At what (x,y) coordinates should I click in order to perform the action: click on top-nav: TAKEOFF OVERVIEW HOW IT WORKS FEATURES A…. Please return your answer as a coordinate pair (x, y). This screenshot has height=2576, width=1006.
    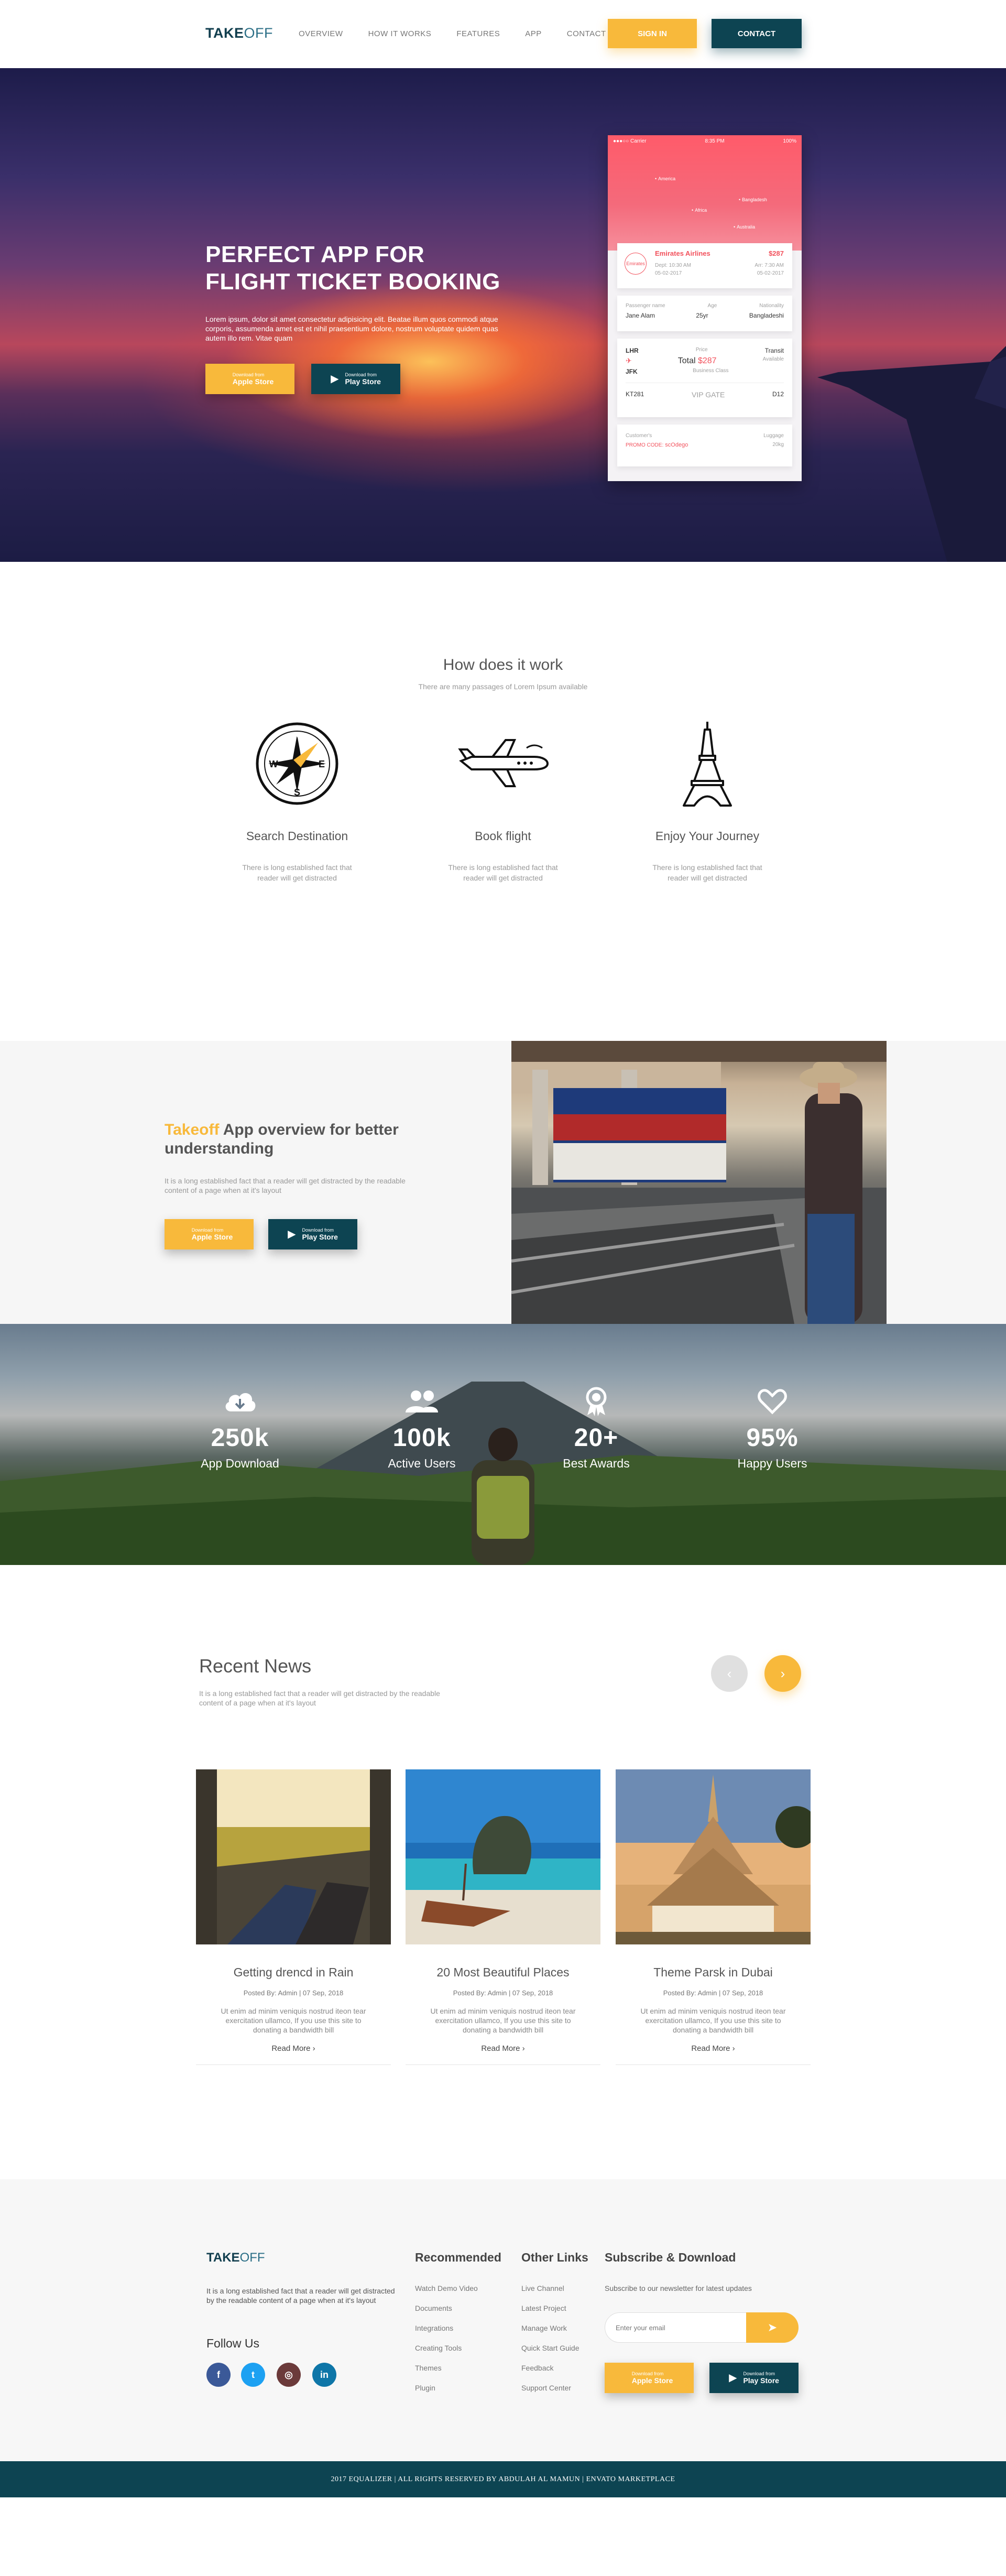
    Looking at the image, I should click on (503, 34).